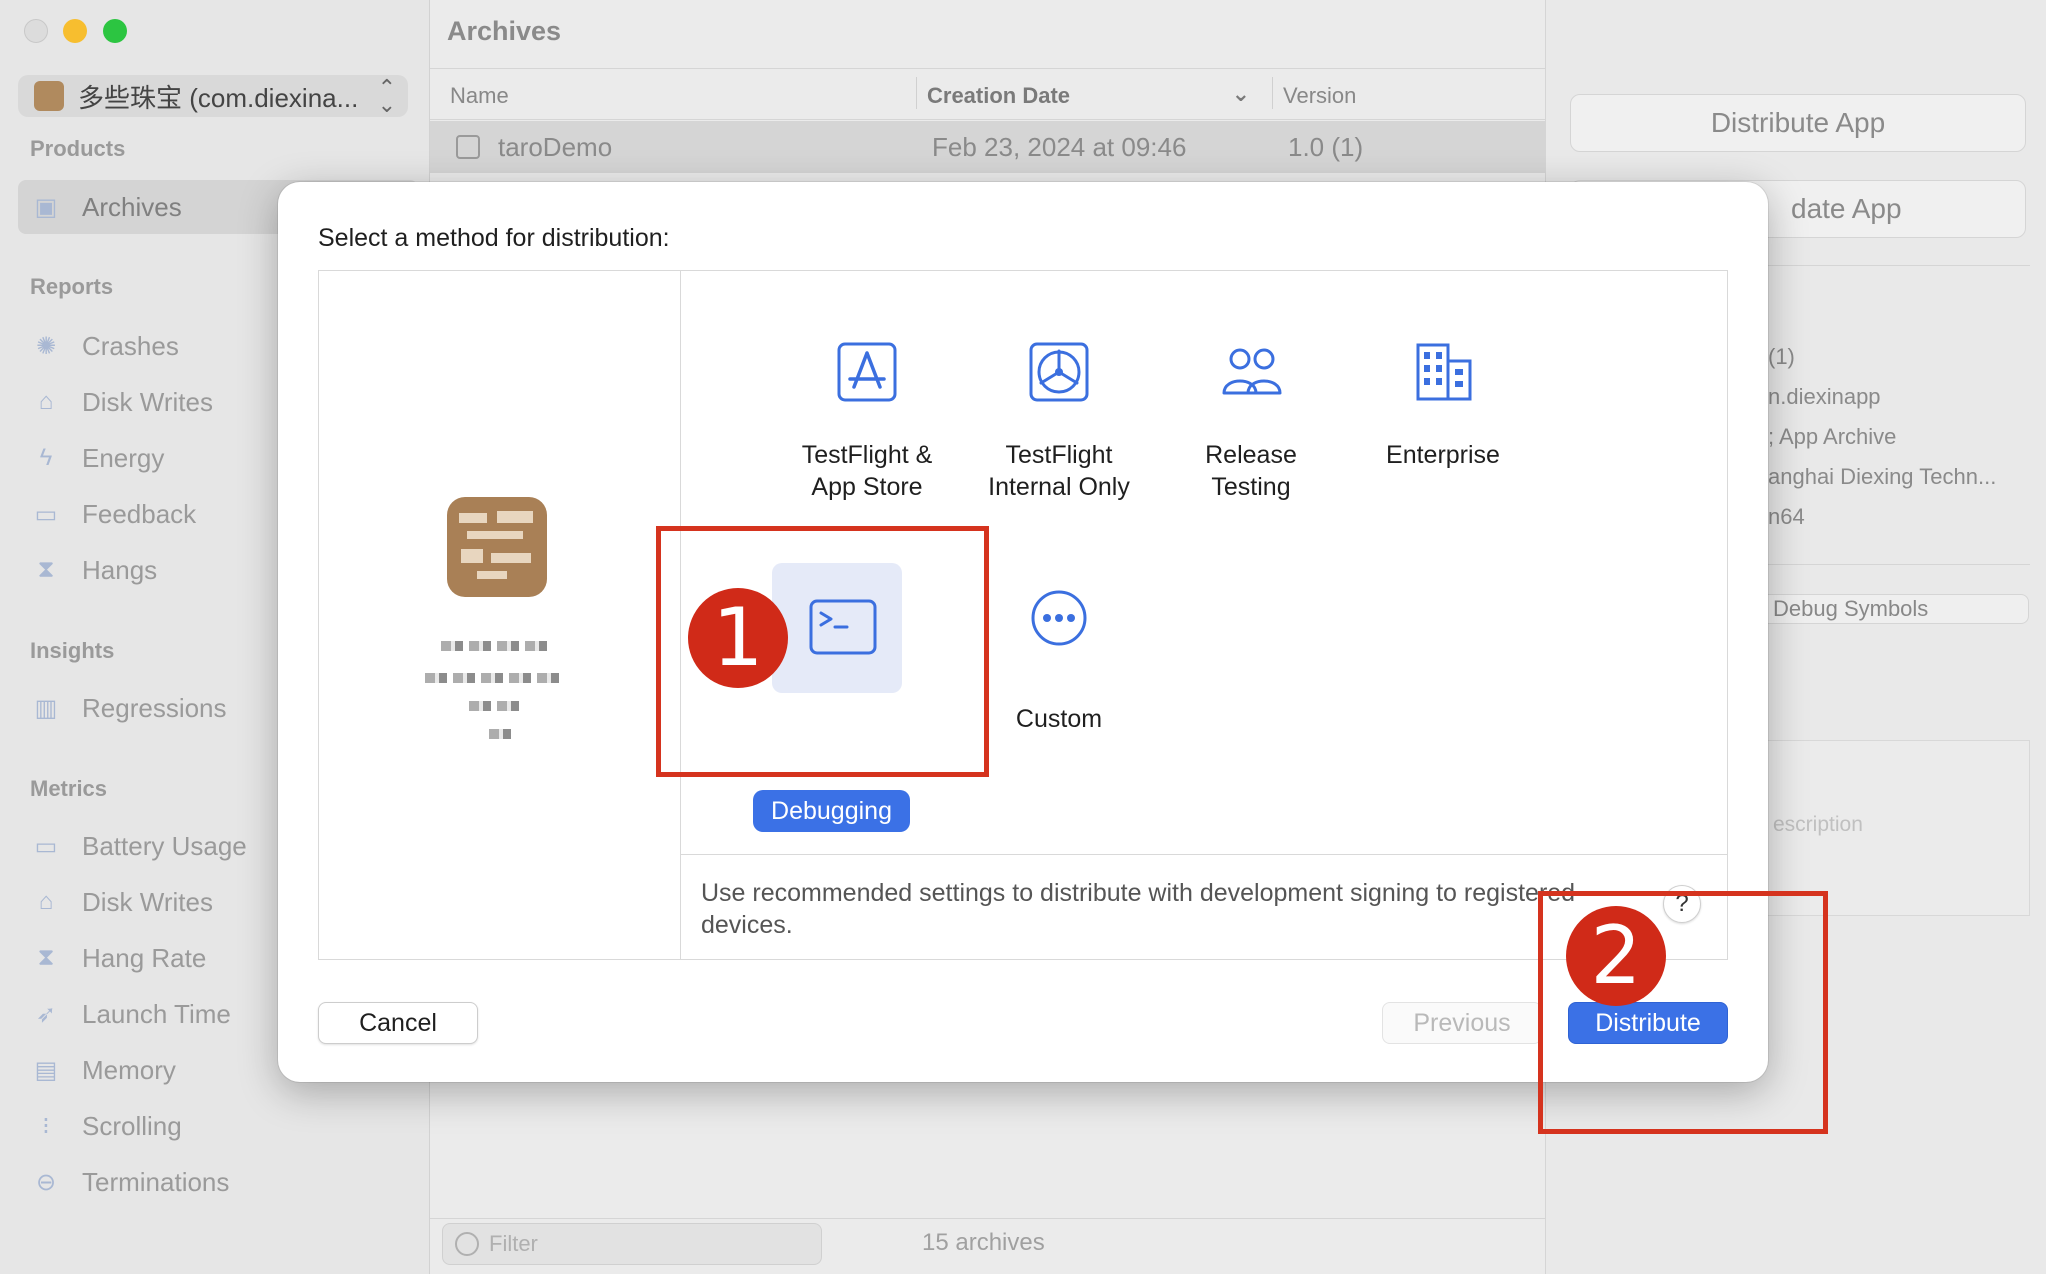 The width and height of the screenshot is (2046, 1274). Describe the element at coordinates (156, 1181) in the screenshot. I see `sidebar-item-label: Terminations` at that location.